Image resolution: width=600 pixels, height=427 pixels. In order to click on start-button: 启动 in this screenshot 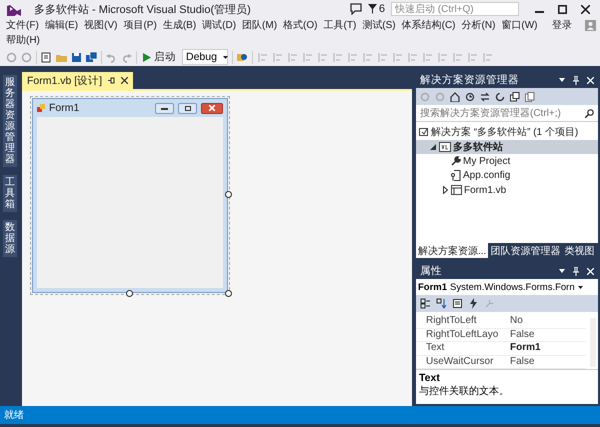, I will do `click(159, 57)`.